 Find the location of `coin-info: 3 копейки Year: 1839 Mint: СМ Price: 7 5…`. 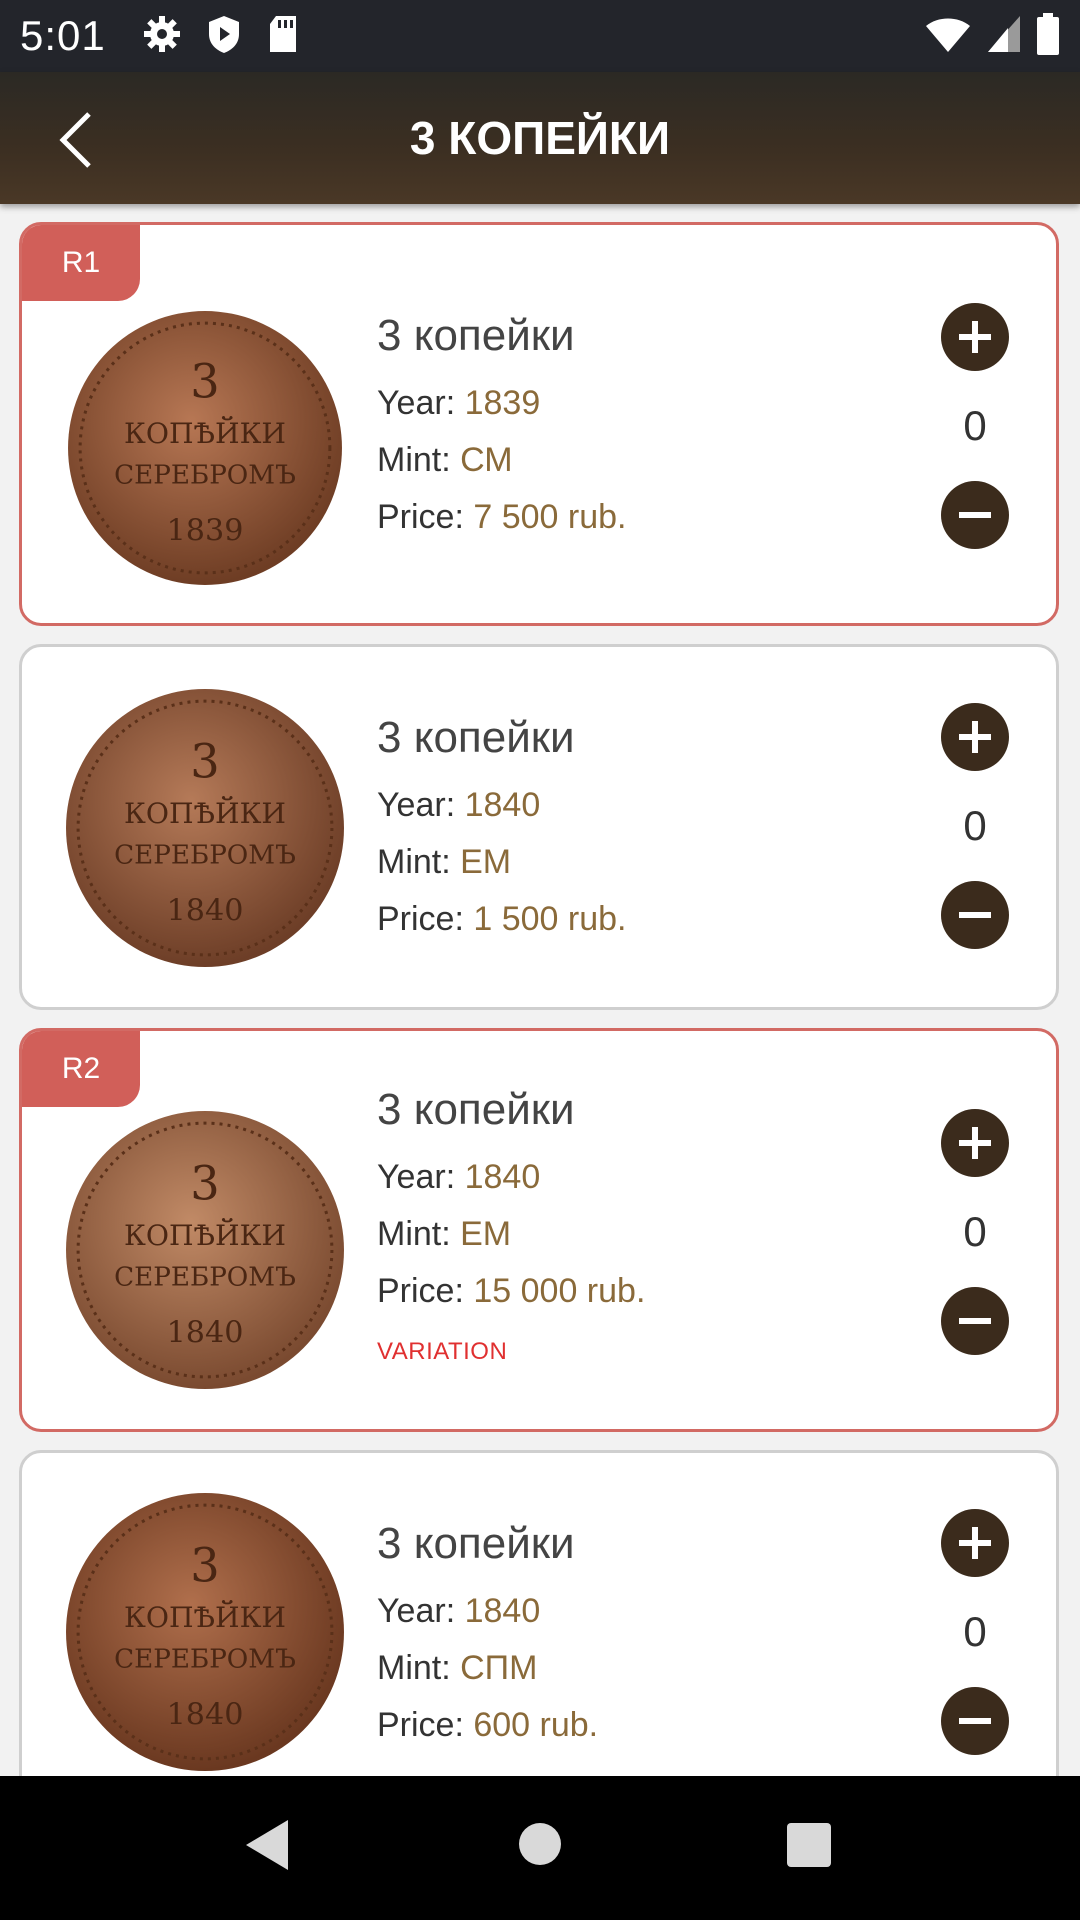

coin-info: 3 копейки Year: 1839 Mint: СМ Price: 7 5… is located at coordinates (501, 428).